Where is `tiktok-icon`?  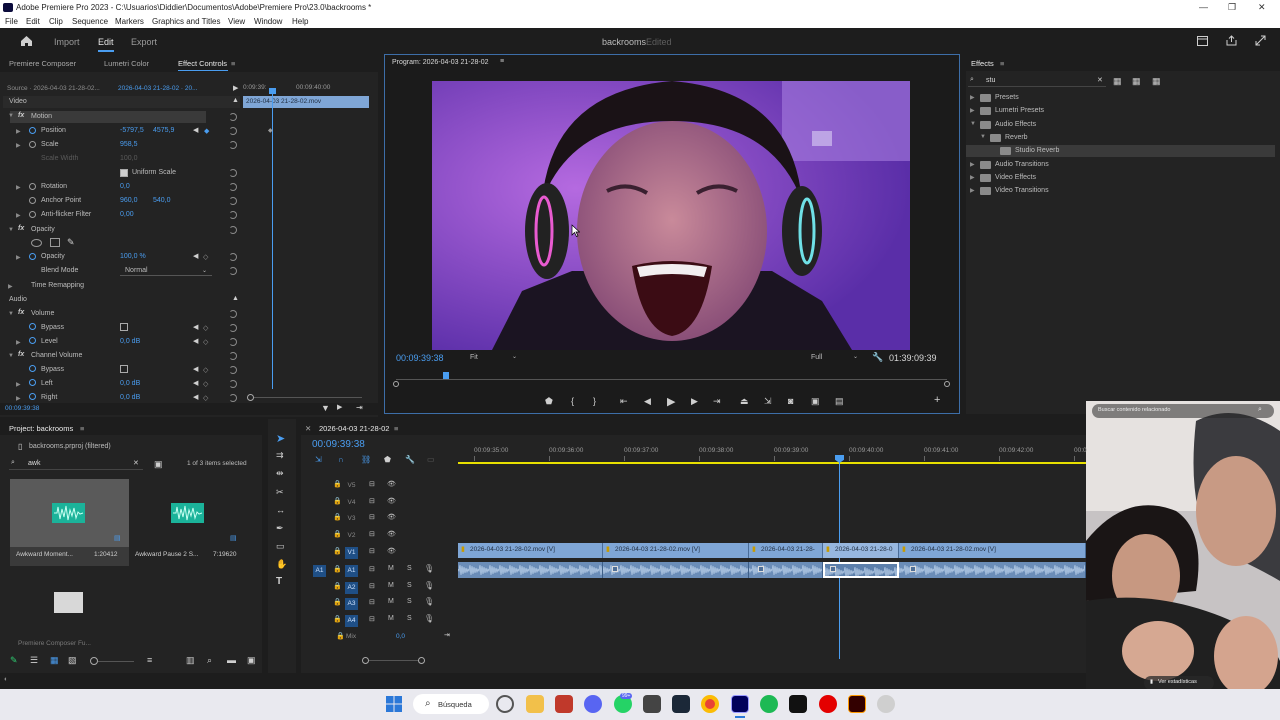
tiktok-icon is located at coordinates (798, 704).